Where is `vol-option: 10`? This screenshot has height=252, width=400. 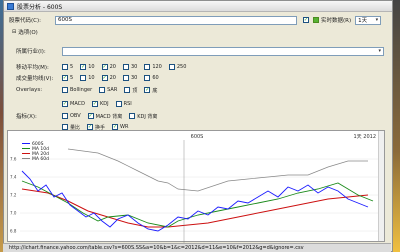 vol-option: 10 is located at coordinates (87, 78).